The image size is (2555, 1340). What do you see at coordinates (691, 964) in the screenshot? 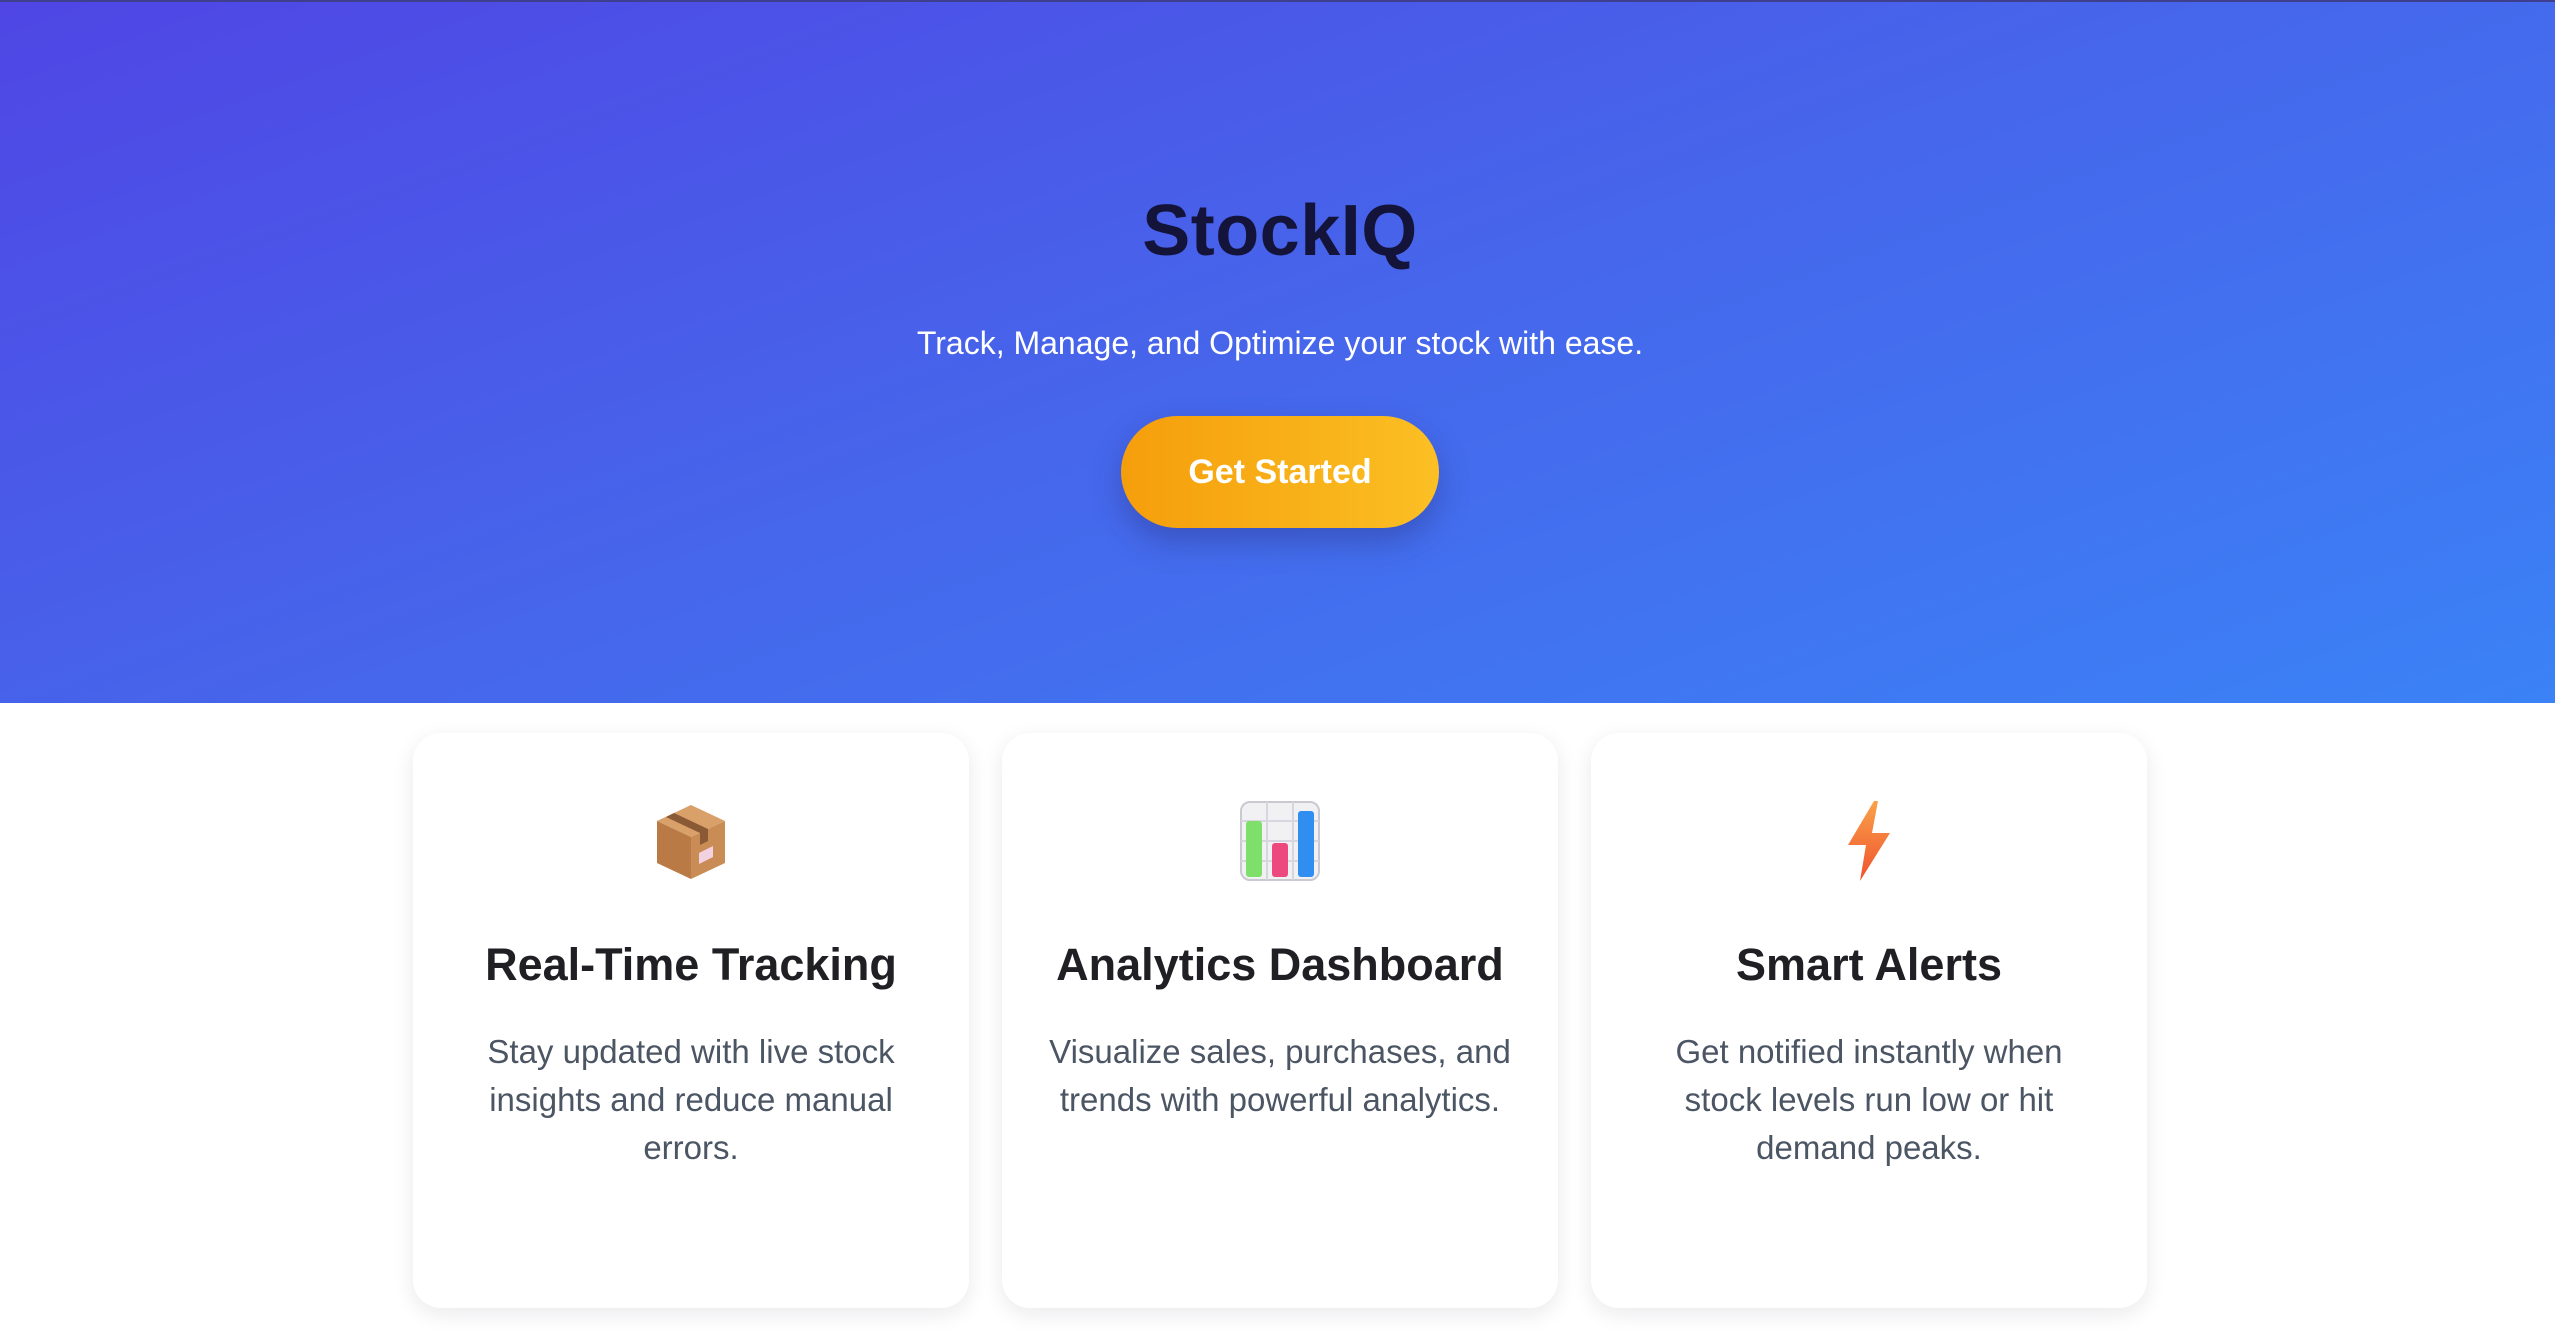
I see `feature-title: Real-Time Tracking` at bounding box center [691, 964].